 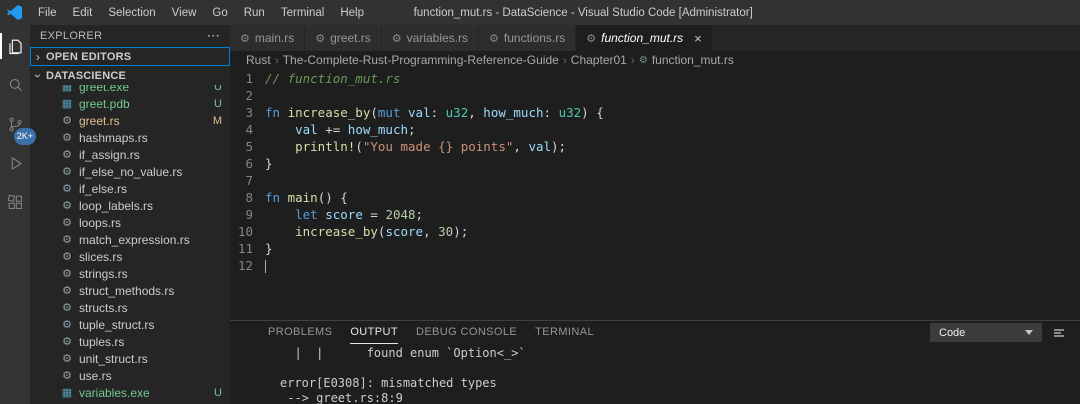 I want to click on panel-tabs: PROBLEMS OUTPUT DEBUG CONSOLE TERMINAL, so click(x=440, y=332).